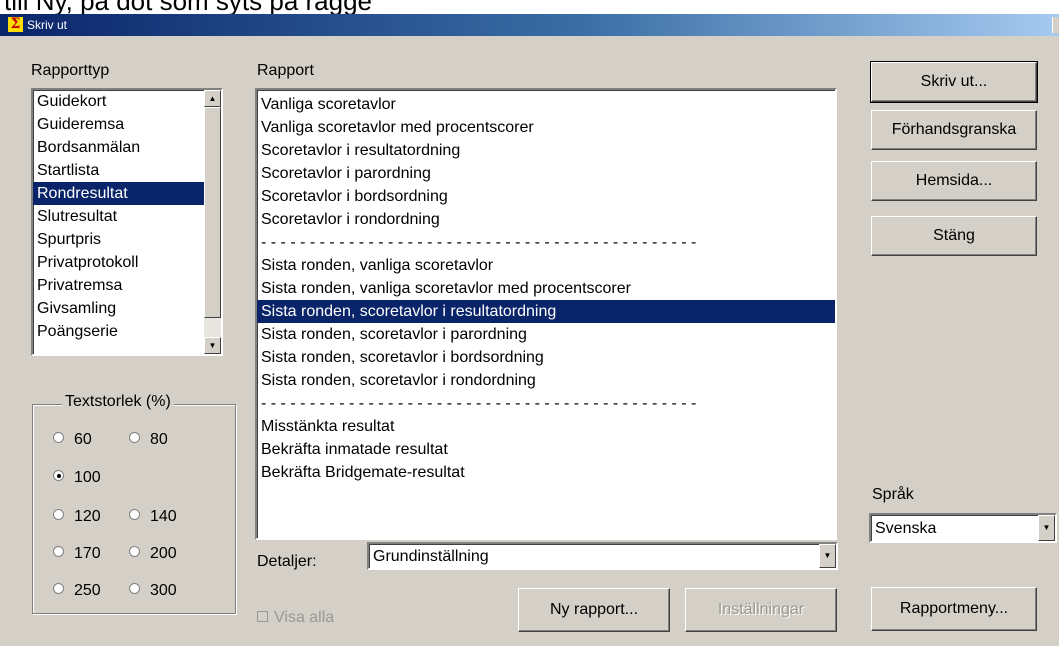  Describe the element at coordinates (546, 472) in the screenshot. I see `rapport-item: Bekräfta Bridgemate-resultat` at that location.